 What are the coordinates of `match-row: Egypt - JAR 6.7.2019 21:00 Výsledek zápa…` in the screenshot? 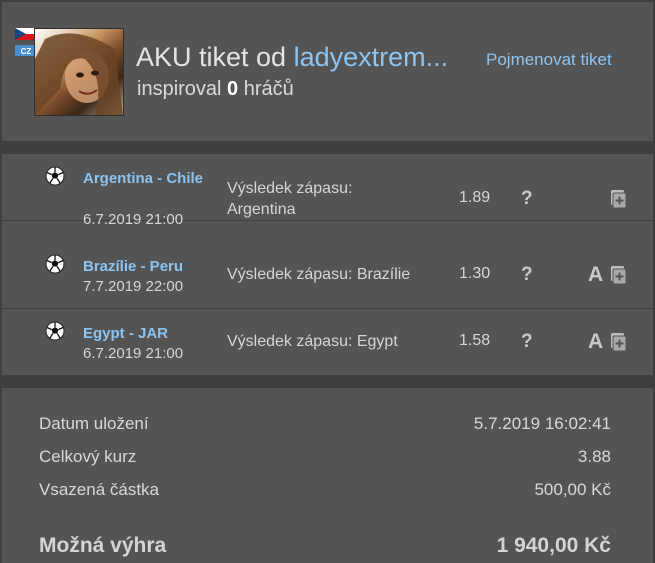 It's located at (327, 342).